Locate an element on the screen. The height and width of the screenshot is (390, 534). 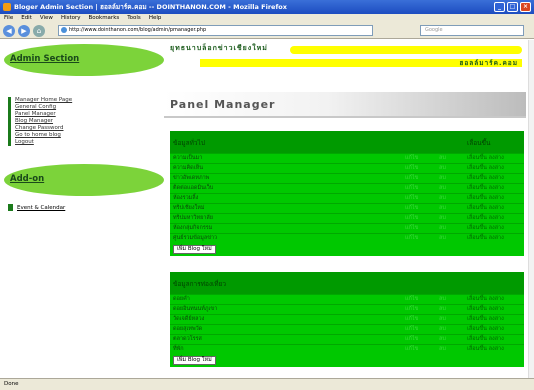
table-row: ความคิดเห็น แก้ไข ลบ เลื่อนขึ้น ลงล่าง is located at coordinates (347, 168).